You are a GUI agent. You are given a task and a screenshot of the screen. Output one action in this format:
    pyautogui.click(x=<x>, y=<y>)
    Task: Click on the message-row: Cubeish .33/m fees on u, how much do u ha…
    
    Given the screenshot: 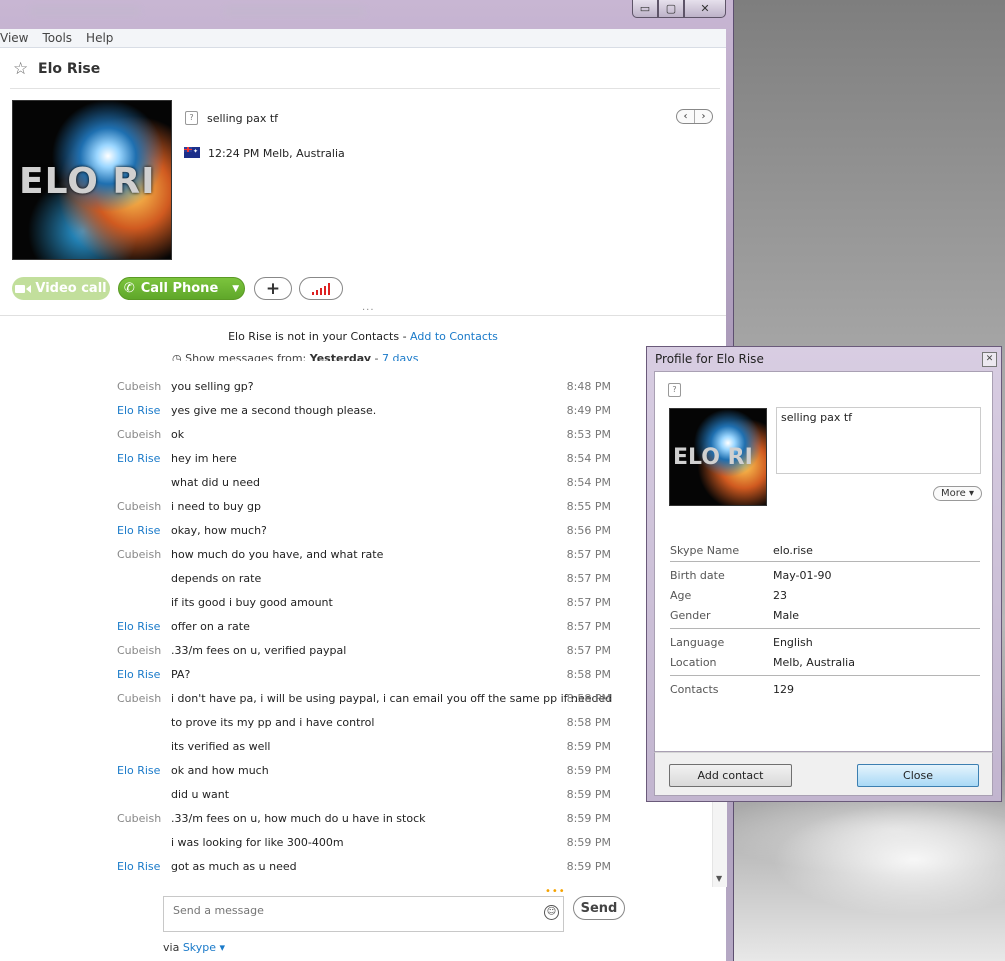 What is the action you would take?
    pyautogui.click(x=356, y=817)
    